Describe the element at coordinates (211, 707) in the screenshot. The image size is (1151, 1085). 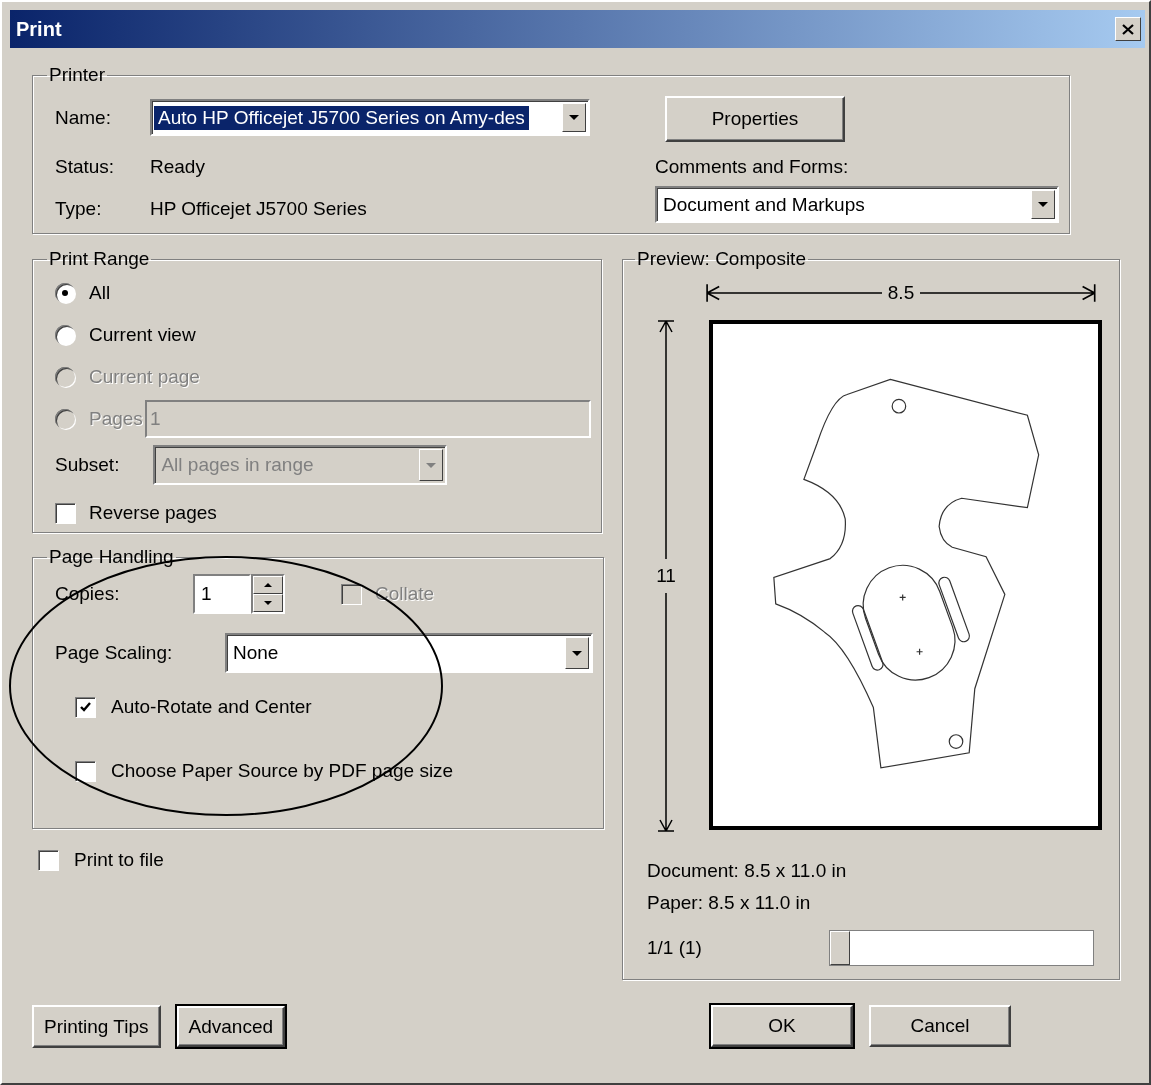
I see `checkbox-label: Auto-Rotate and Center` at that location.